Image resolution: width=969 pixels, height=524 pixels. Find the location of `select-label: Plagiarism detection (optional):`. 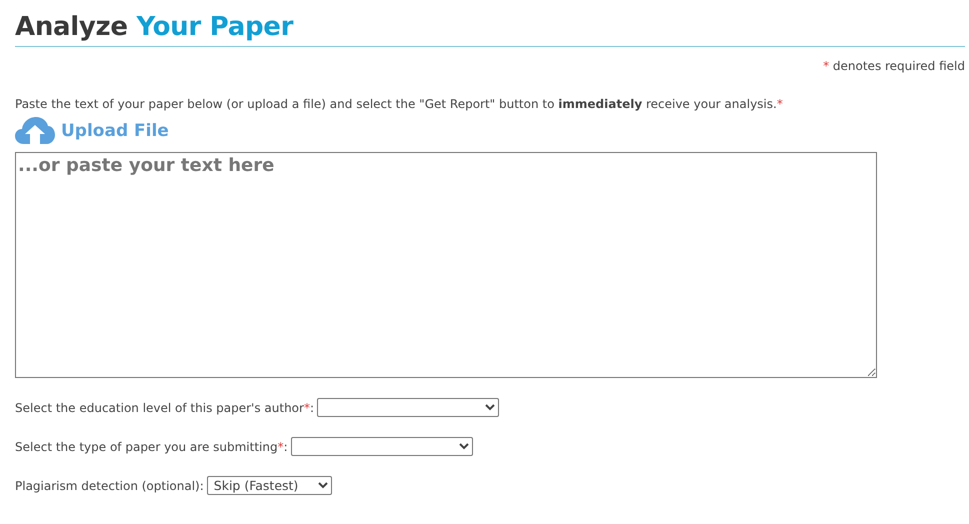

select-label: Plagiarism detection (optional): is located at coordinates (109, 485).